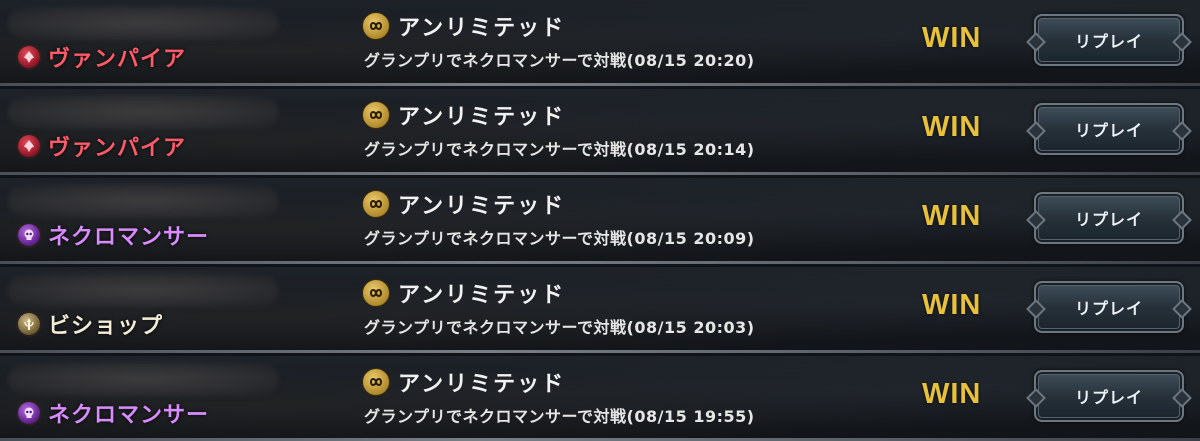  I want to click on match-description: グランプリでネクロマンサーで対戦(08/15 19:55), so click(559, 416).